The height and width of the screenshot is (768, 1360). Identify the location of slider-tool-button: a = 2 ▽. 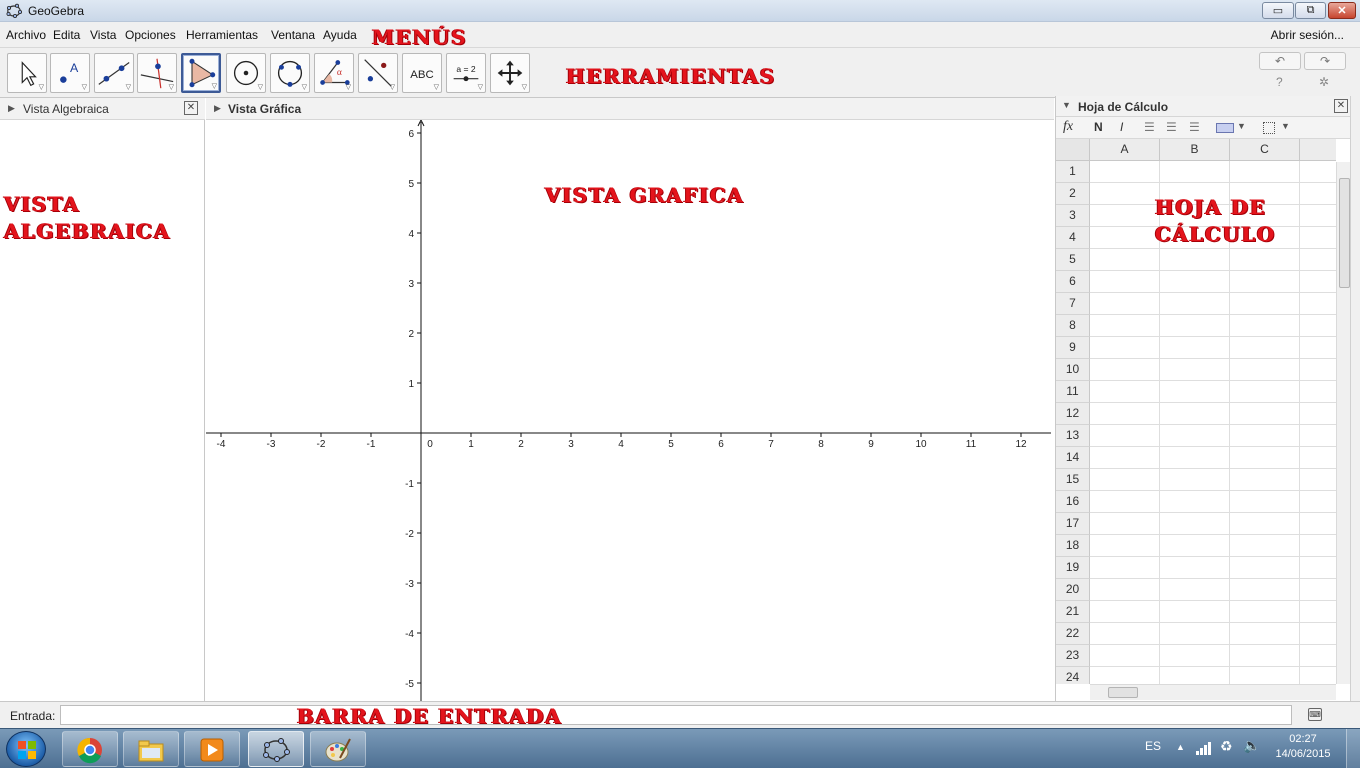
(466, 73).